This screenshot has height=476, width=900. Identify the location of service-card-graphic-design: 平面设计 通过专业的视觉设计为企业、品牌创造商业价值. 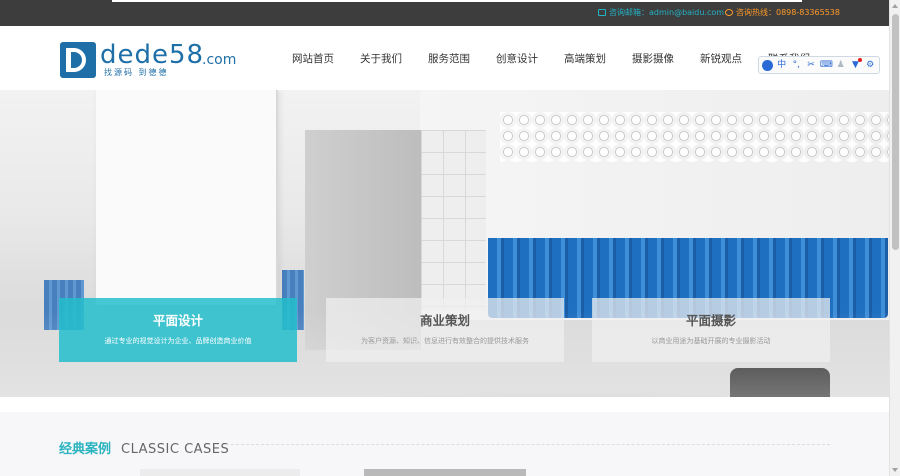
(178, 330).